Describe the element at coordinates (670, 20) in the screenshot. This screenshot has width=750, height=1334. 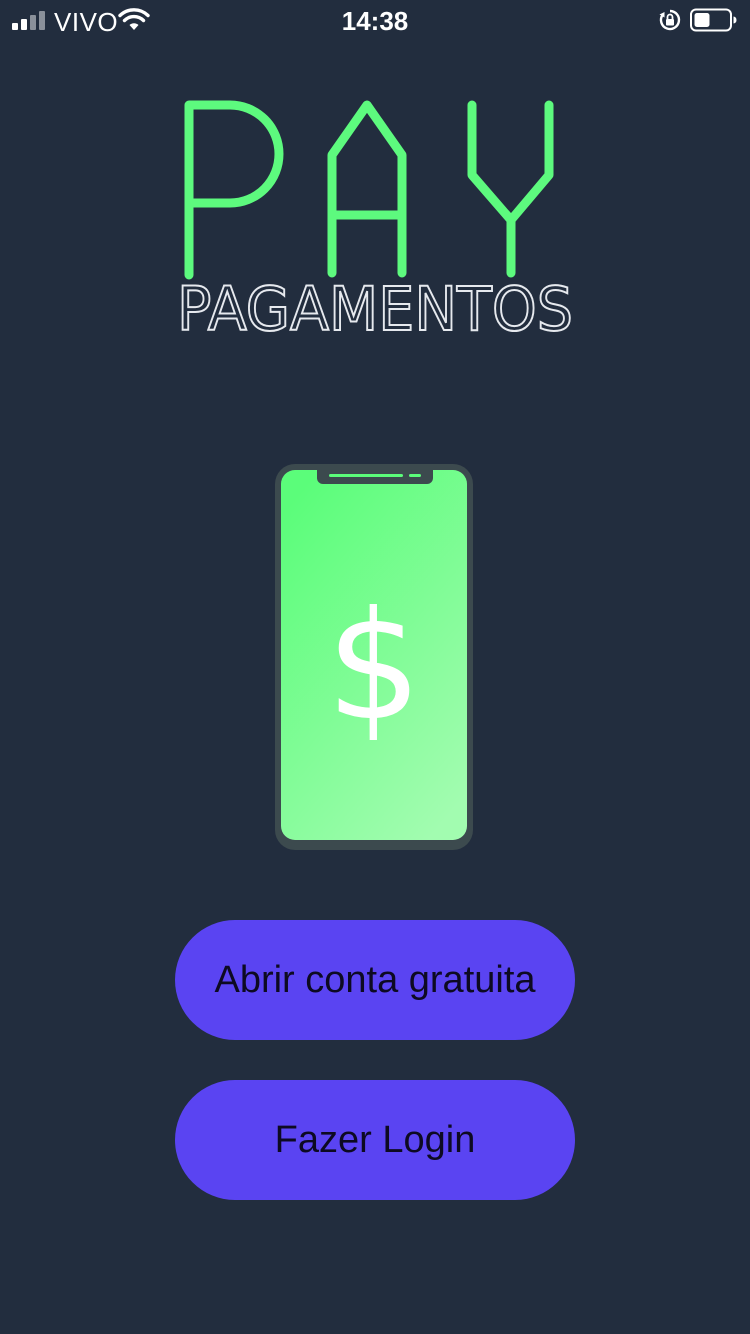
I see `rotation-lock-icon` at that location.